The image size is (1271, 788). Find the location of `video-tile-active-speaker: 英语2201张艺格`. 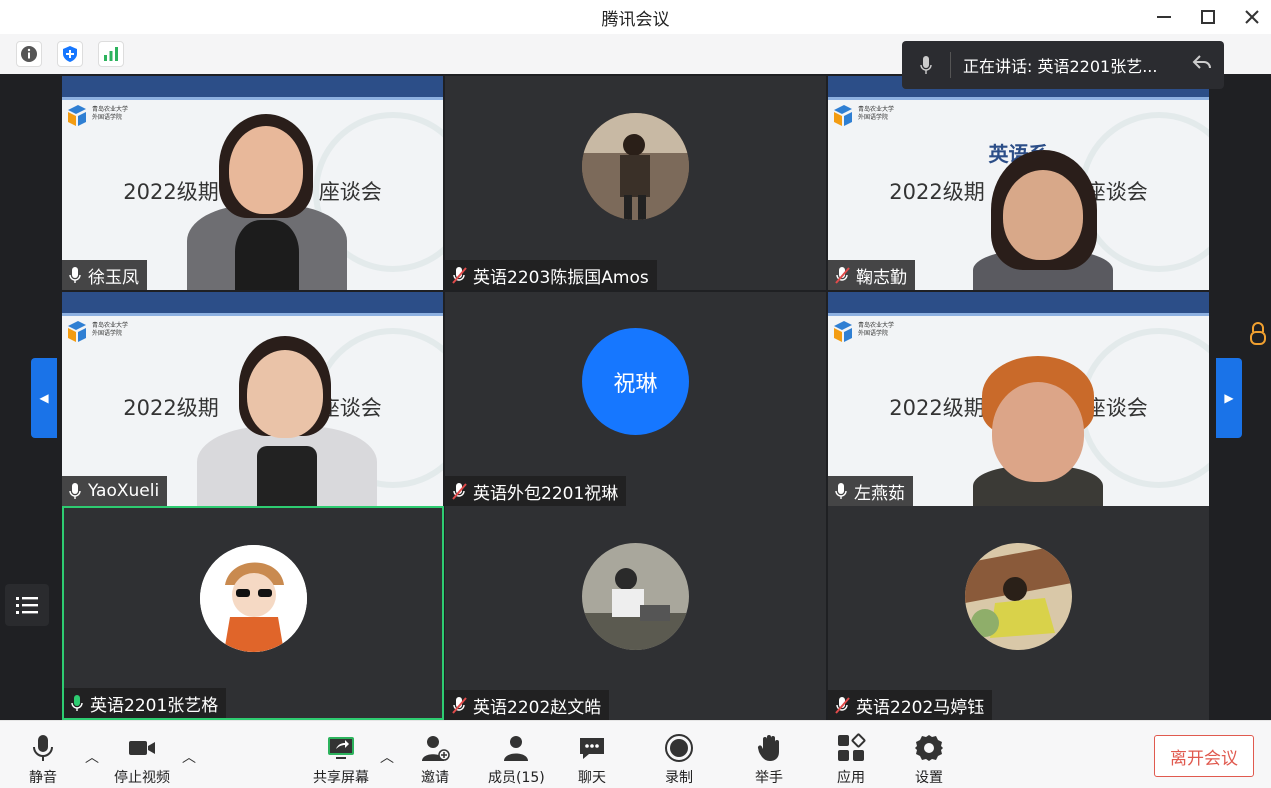

video-tile-active-speaker: 英语2201张艺格 is located at coordinates (253, 613).